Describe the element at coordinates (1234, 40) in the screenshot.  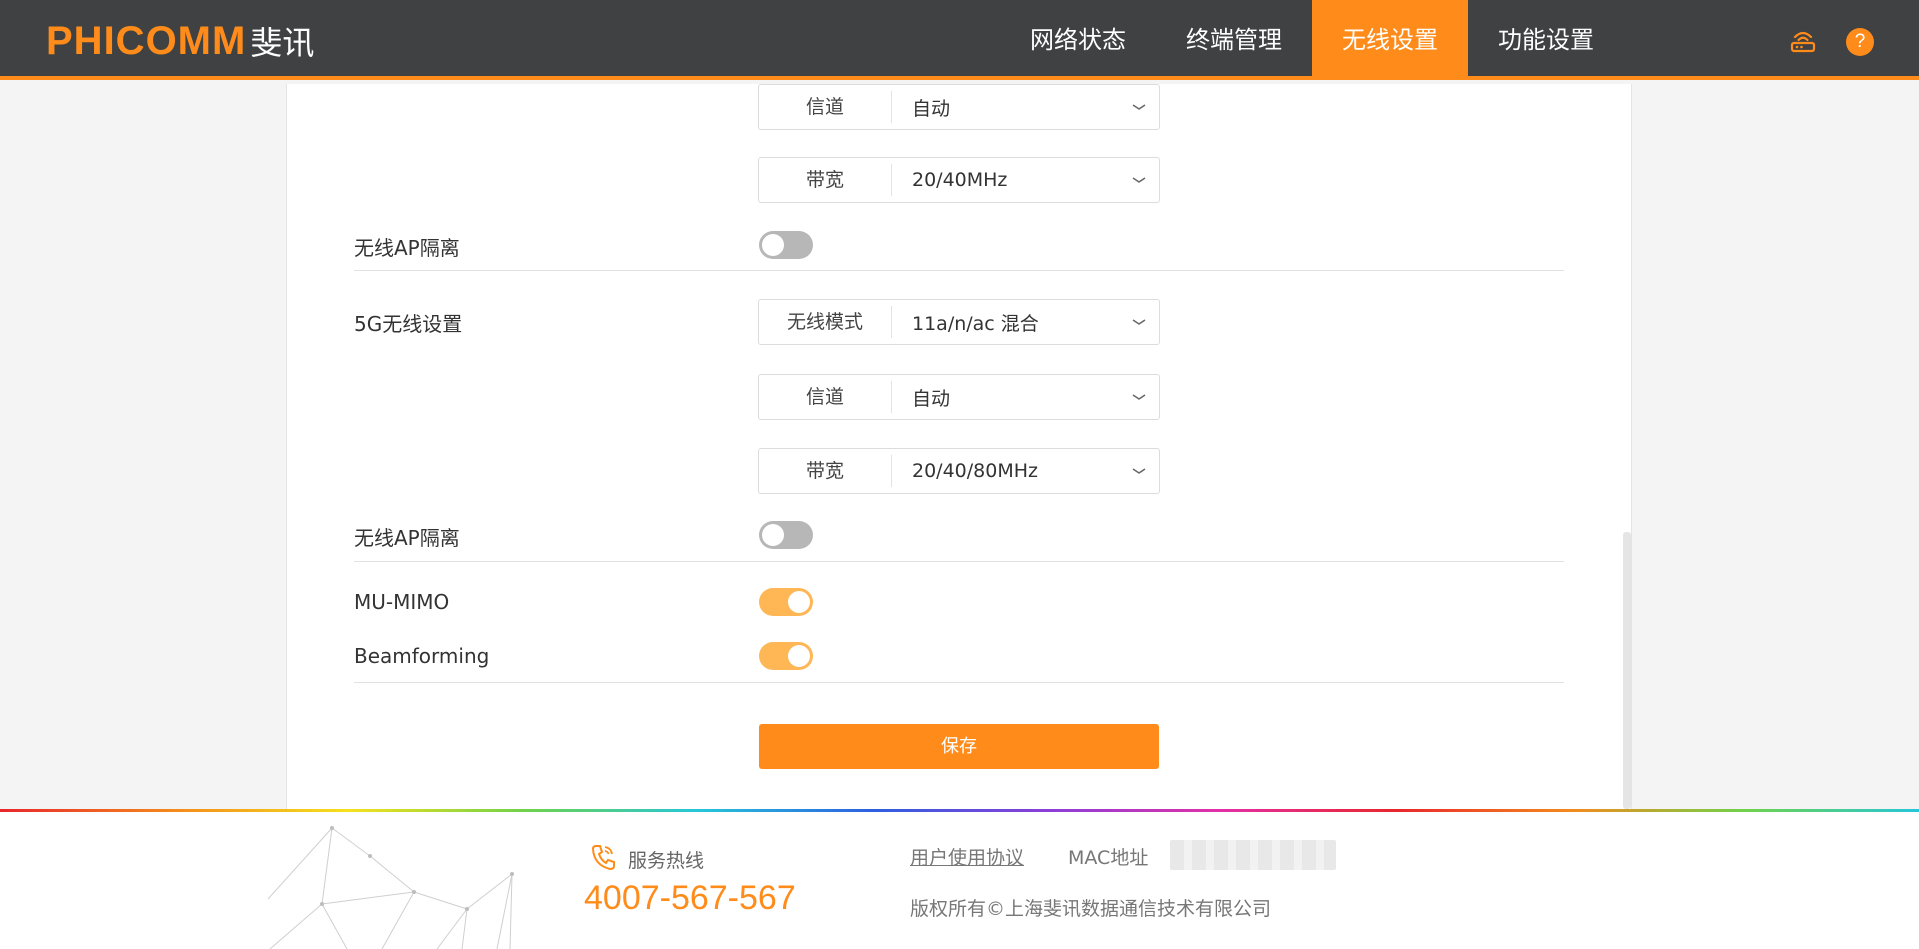
I see `nav-device-management: 终端管理` at that location.